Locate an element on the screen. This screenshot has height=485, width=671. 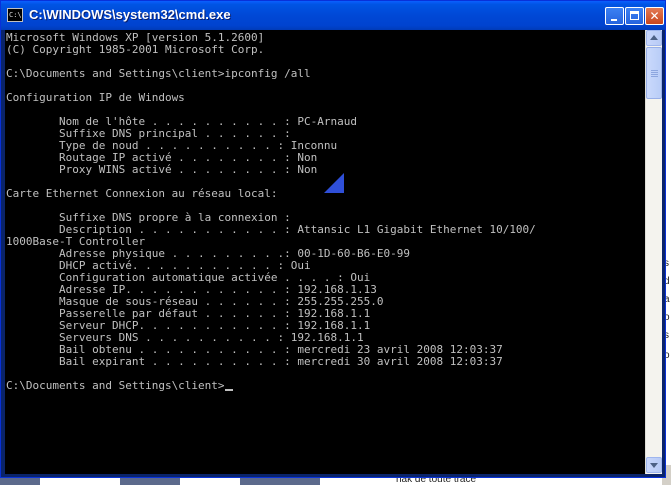
text-cursor is located at coordinates (228, 390).